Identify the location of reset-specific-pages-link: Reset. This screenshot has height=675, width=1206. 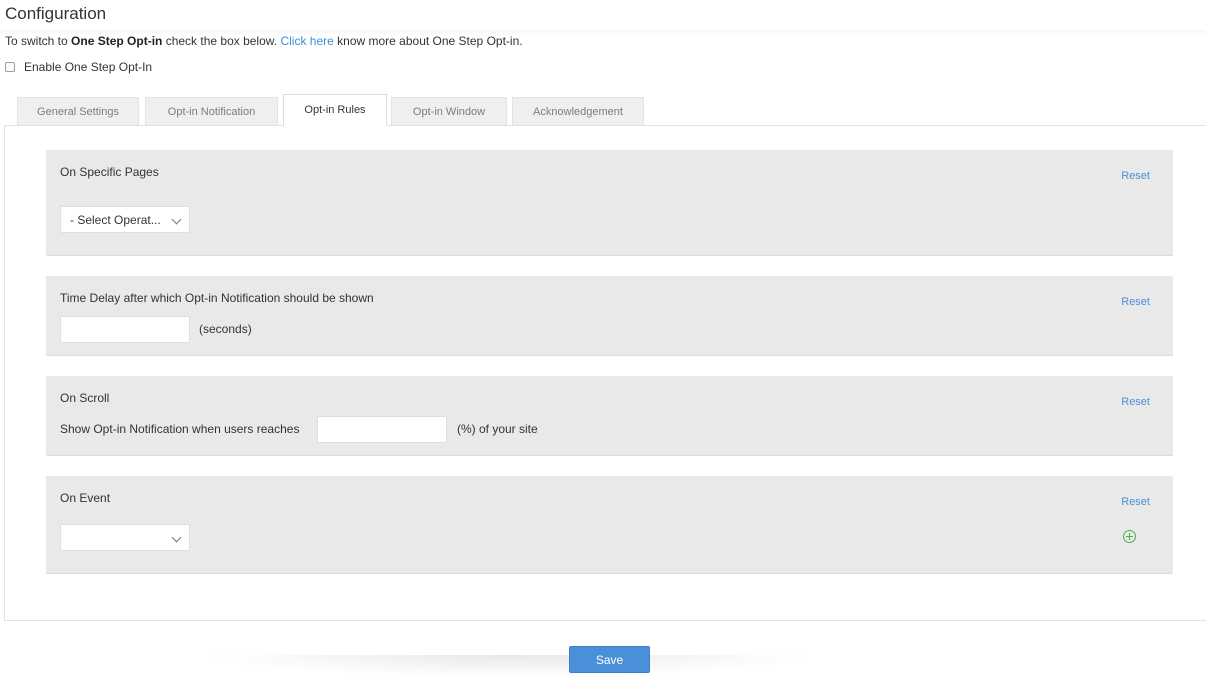
(1135, 176).